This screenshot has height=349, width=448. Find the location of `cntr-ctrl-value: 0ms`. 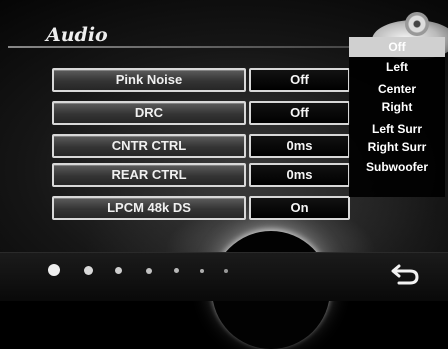

cntr-ctrl-value: 0ms is located at coordinates (299, 146).